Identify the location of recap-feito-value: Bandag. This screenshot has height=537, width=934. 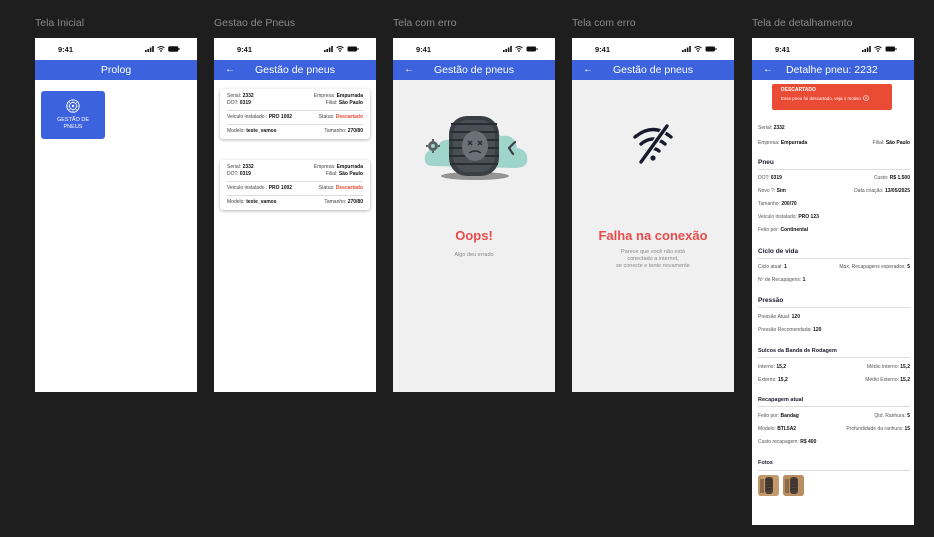
(789, 416).